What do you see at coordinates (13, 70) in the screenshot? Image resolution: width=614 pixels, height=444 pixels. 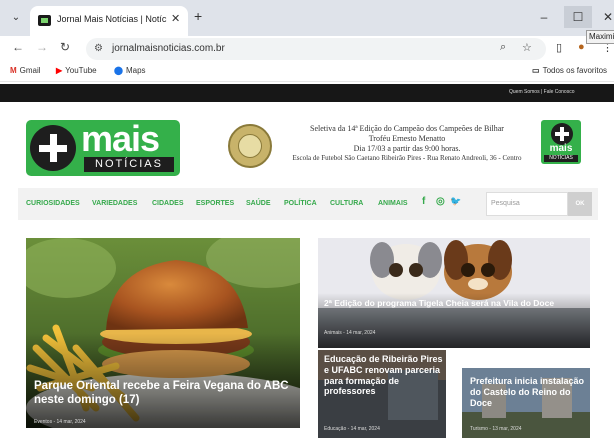 I see `gmail-icon: M` at bounding box center [13, 70].